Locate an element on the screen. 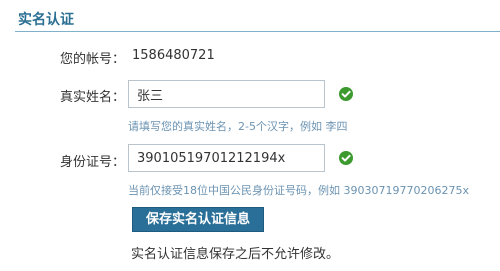 The width and height of the screenshot is (500, 271). section-title: 实名认证 is located at coordinates (46, 20).